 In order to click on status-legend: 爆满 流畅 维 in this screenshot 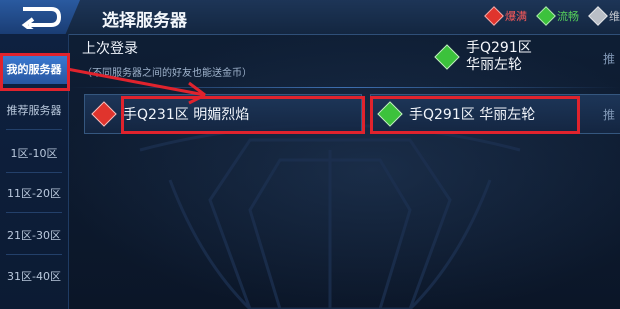, I will do `click(552, 16)`.